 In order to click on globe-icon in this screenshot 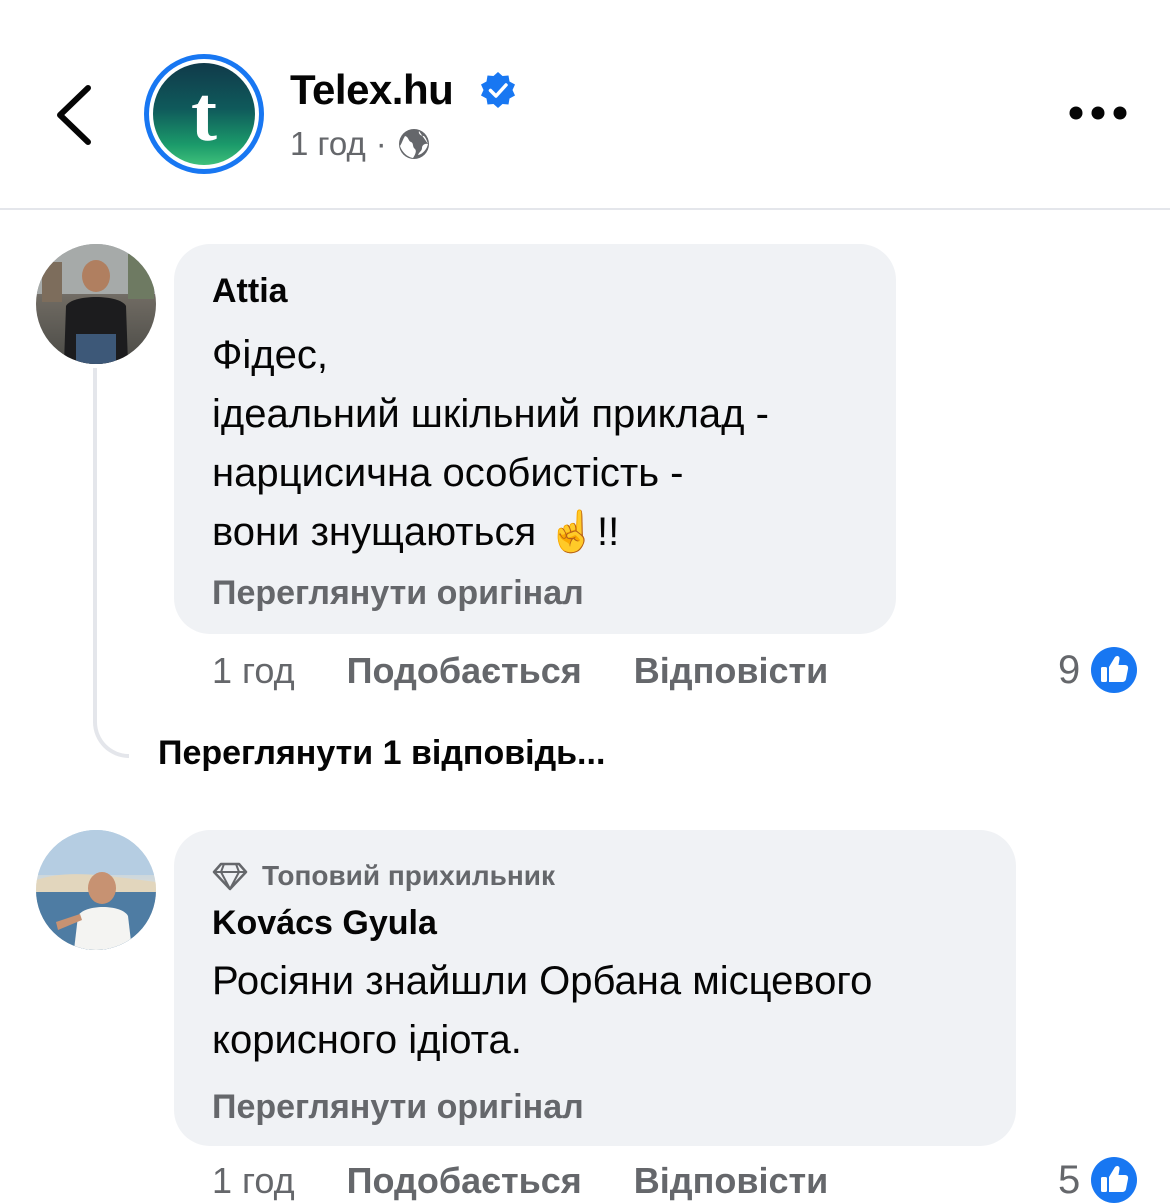, I will do `click(413, 144)`.